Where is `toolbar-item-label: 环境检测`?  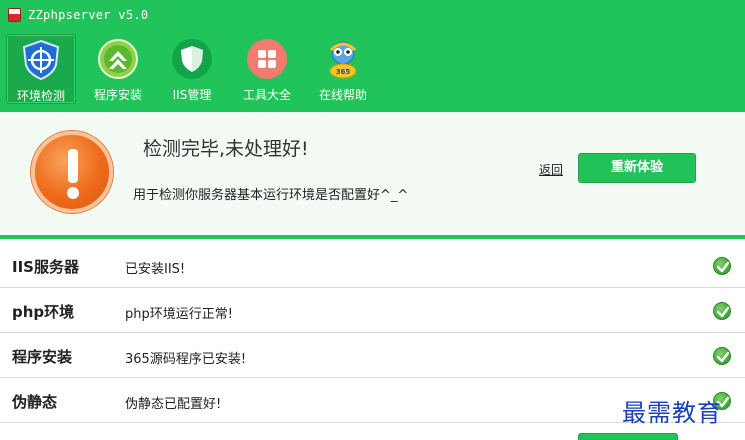 toolbar-item-label: 环境检测 is located at coordinates (40, 96).